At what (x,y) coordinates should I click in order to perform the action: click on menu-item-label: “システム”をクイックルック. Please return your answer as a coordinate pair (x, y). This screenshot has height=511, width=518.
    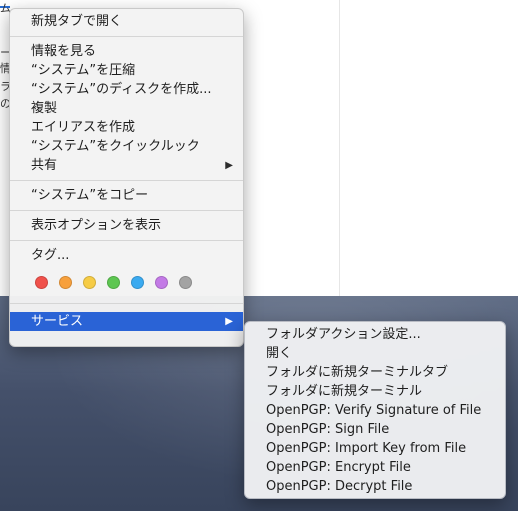
    Looking at the image, I should click on (115, 146).